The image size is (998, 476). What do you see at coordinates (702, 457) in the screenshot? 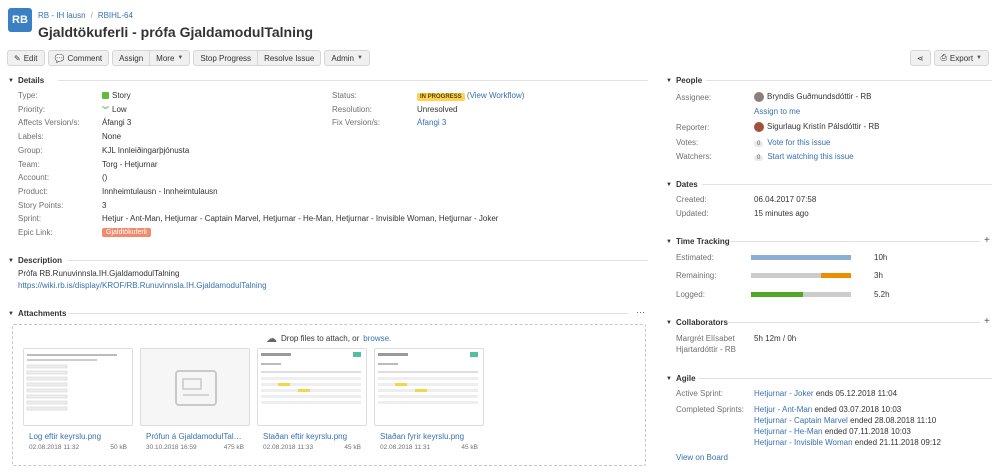
I see `view-on-board-link: View on Board` at bounding box center [702, 457].